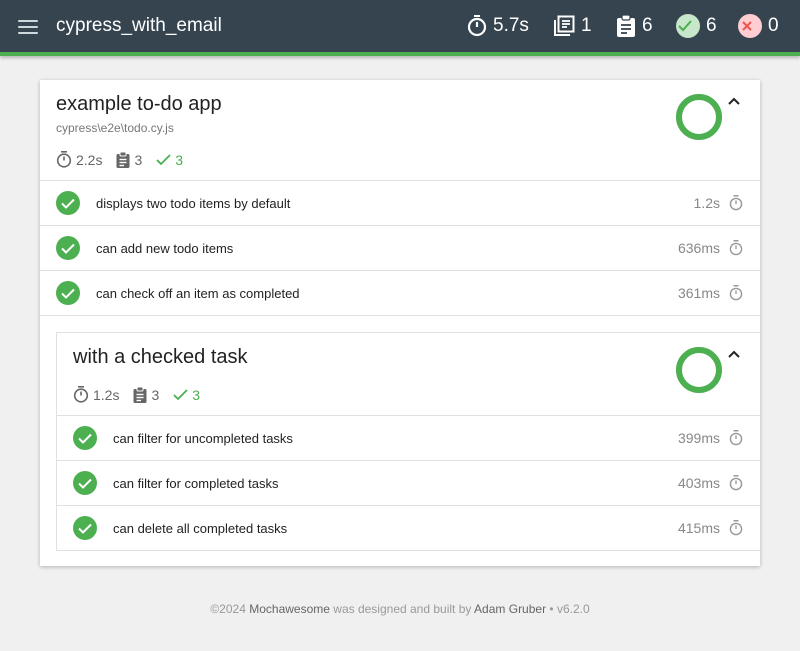 The height and width of the screenshot is (651, 800). I want to click on stat-tests: 6, so click(634, 26).